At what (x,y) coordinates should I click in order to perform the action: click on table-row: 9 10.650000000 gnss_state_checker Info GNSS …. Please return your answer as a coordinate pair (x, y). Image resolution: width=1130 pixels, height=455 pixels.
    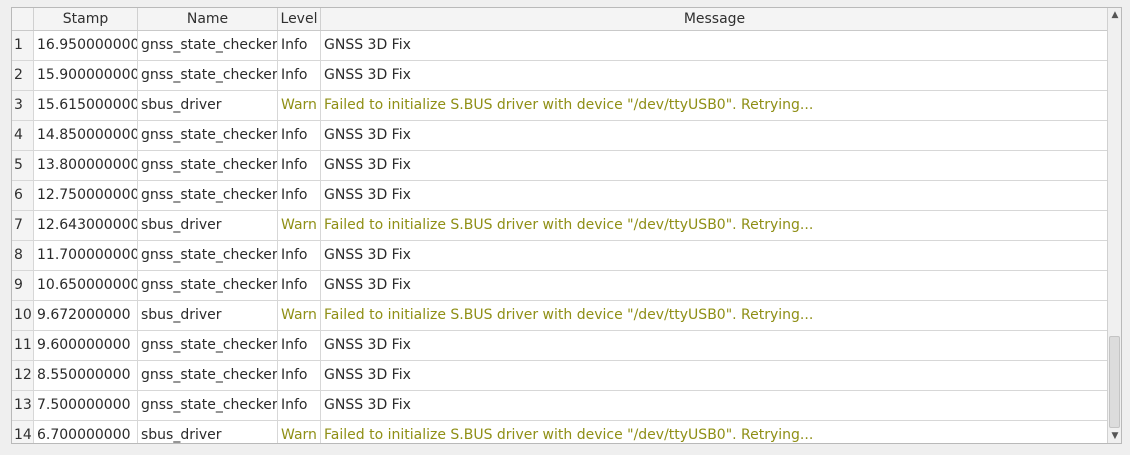
    Looking at the image, I should click on (560, 286).